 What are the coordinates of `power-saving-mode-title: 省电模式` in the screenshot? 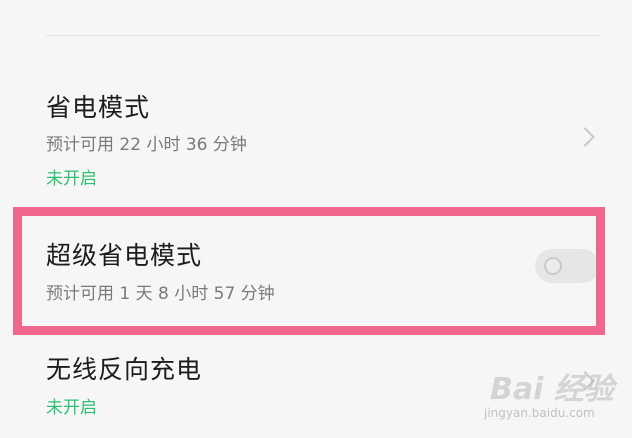 It's located at (98, 107).